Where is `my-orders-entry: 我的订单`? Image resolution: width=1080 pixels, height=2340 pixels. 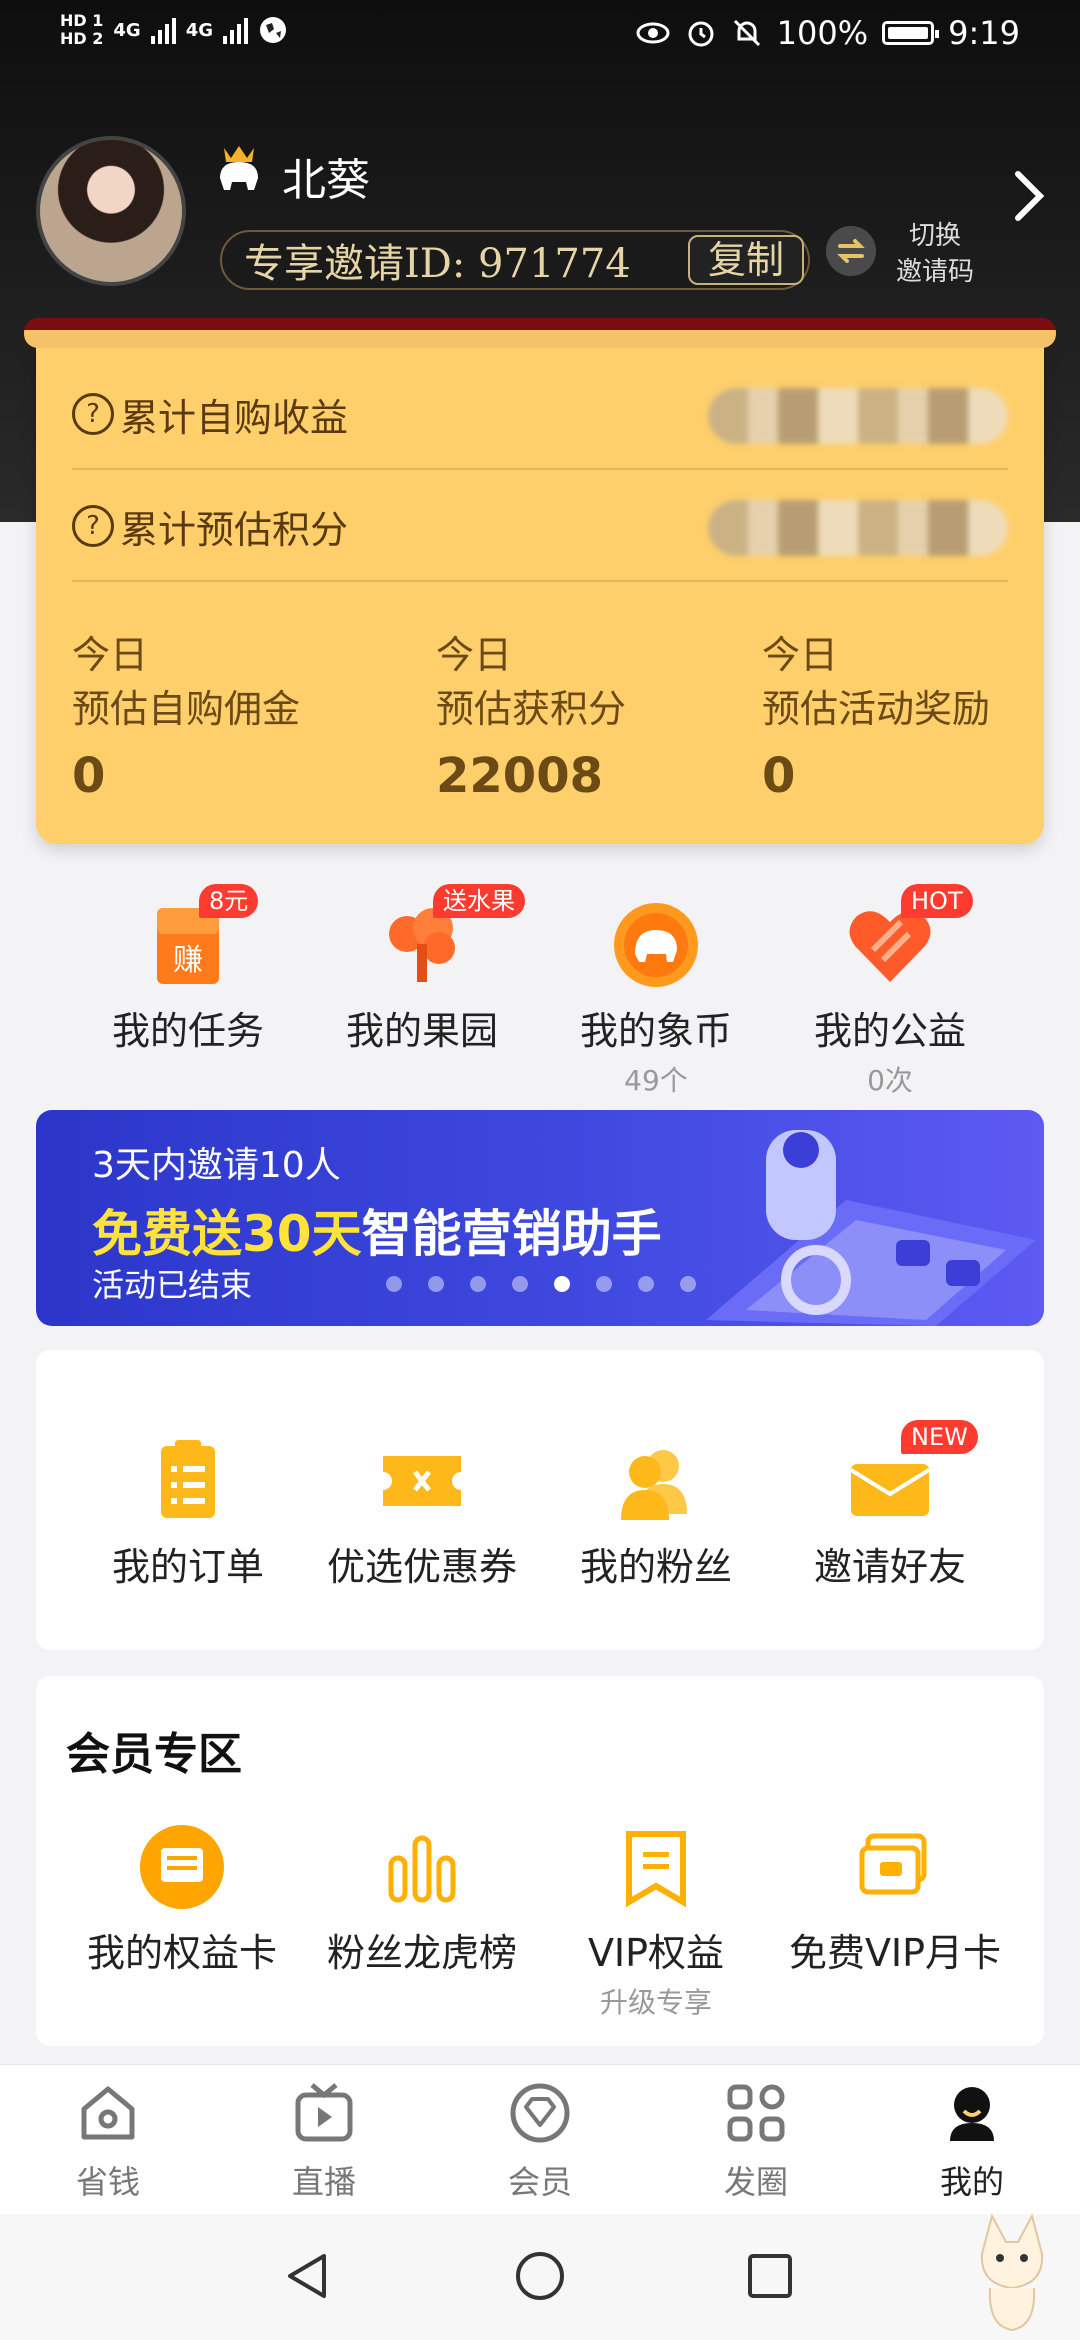 my-orders-entry: 我的订单 is located at coordinates (188, 1513).